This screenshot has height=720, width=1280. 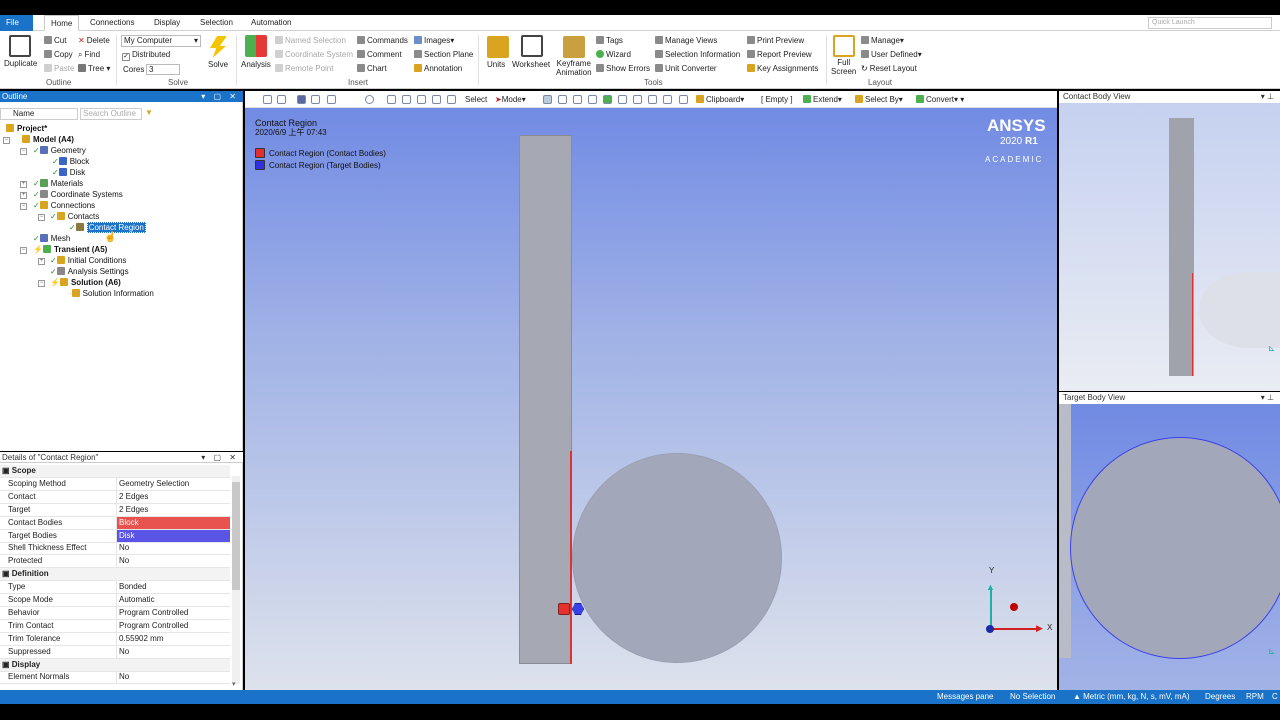 I want to click on manage-button: Manage▾, so click(x=882, y=40).